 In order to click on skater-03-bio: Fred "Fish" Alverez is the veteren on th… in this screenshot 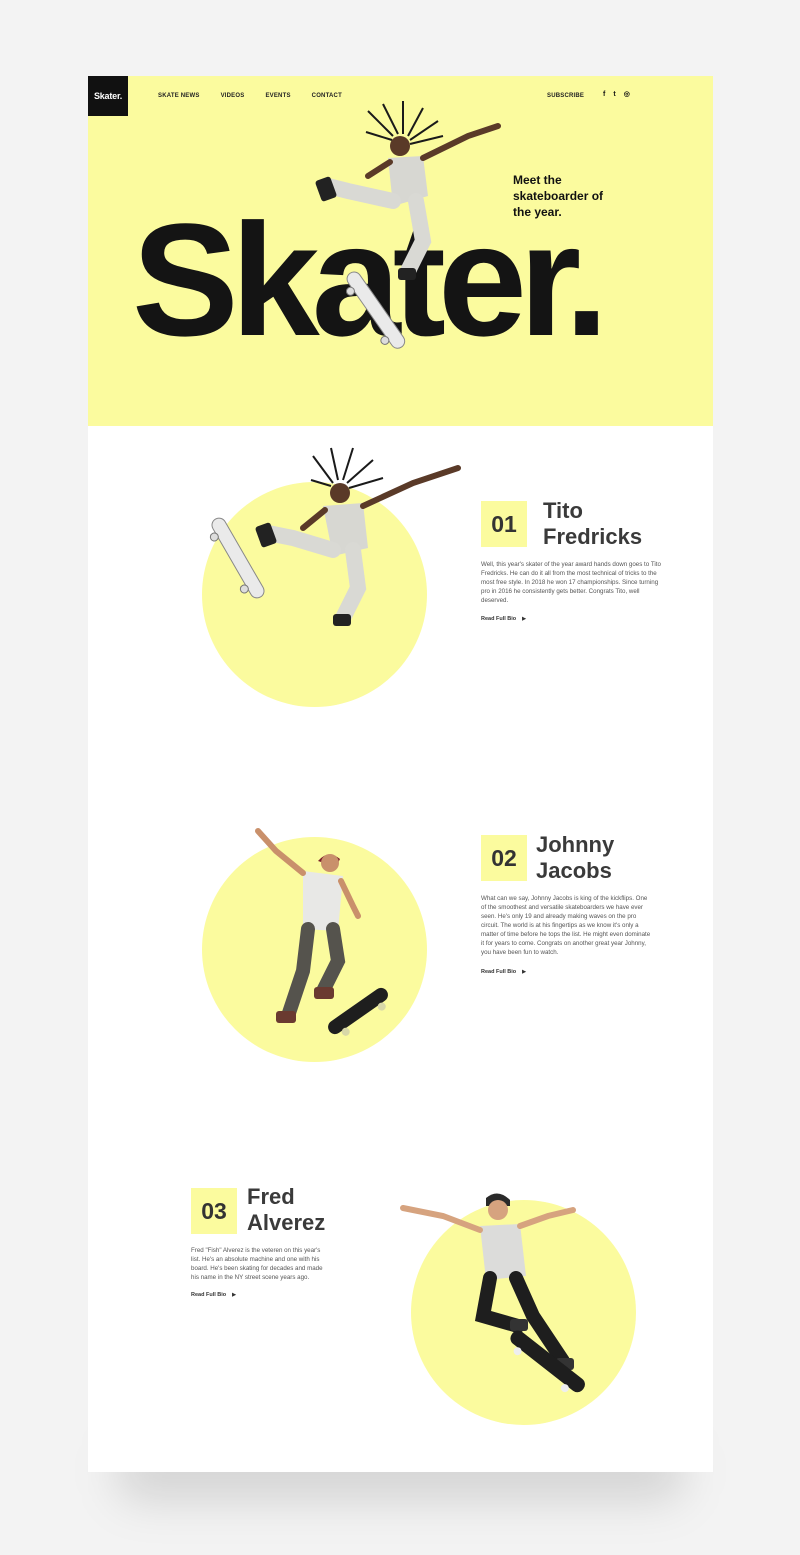, I will do `click(257, 1264)`.